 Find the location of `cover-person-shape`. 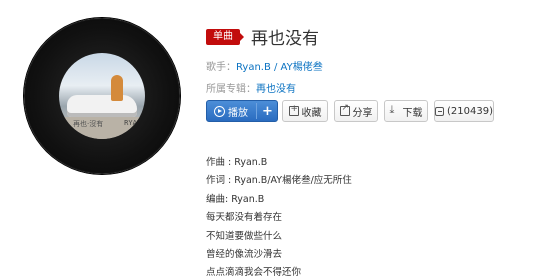

cover-person-shape is located at coordinates (117, 88).